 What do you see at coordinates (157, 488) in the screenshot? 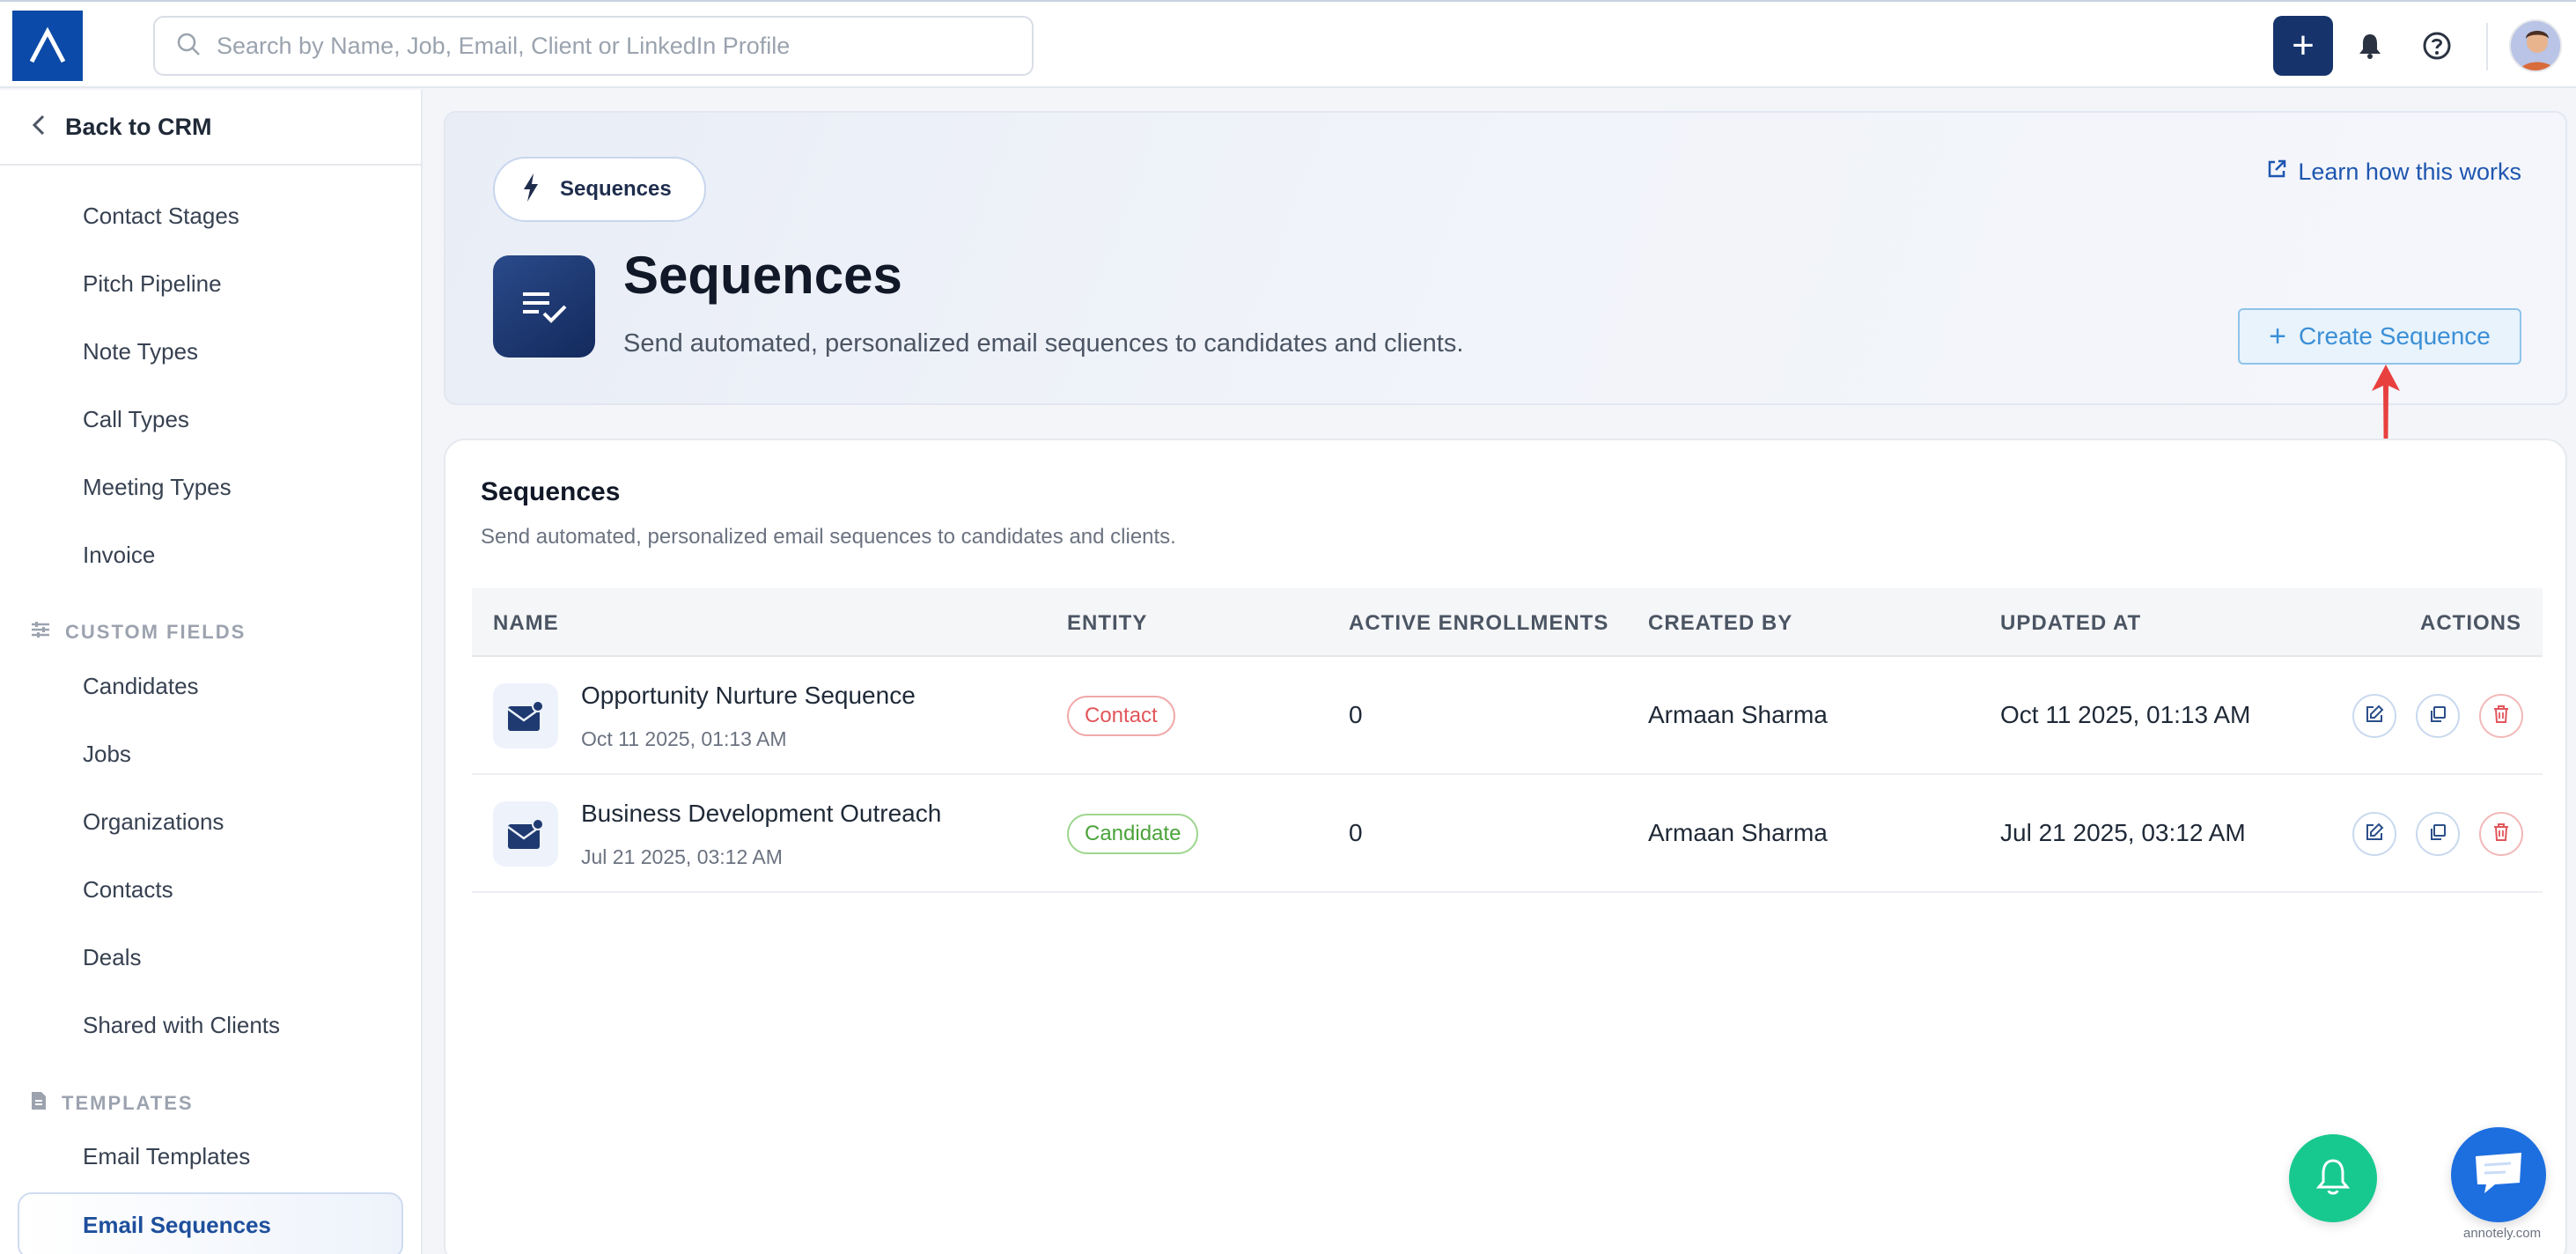
I see `sidebar-item-meeting-types: Meeting Types` at bounding box center [157, 488].